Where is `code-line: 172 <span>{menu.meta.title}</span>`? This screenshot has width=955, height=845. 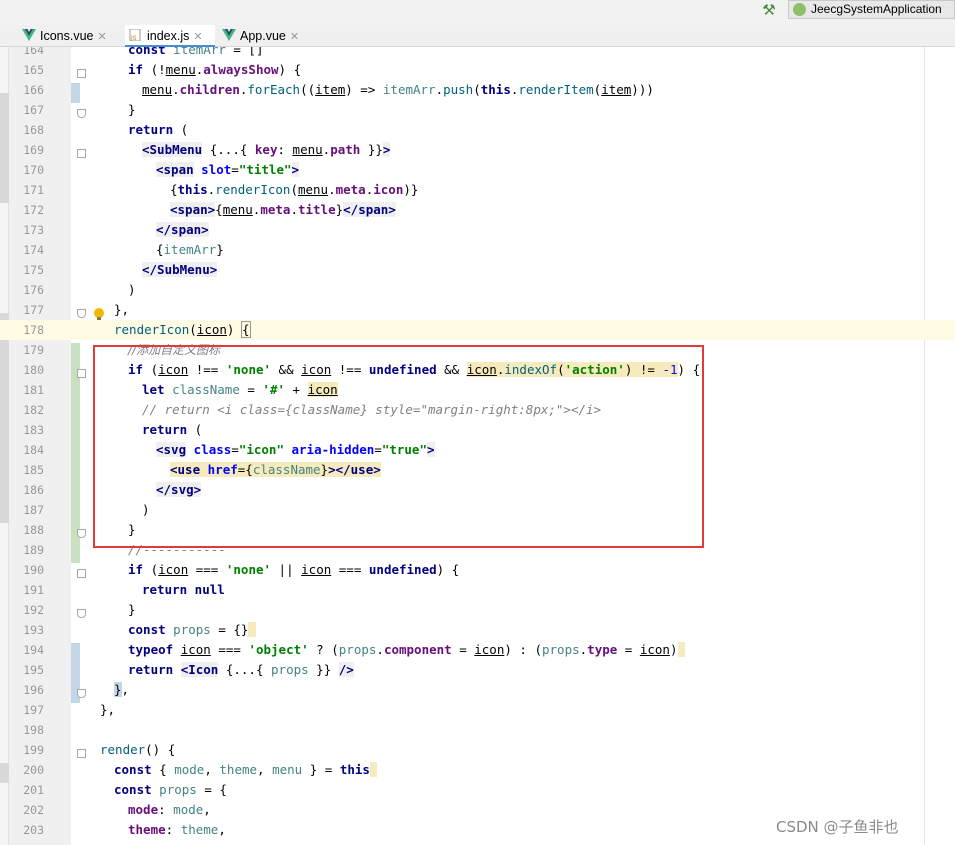
code-line: 172 <span>{menu.meta.title}</span> is located at coordinates (477, 210).